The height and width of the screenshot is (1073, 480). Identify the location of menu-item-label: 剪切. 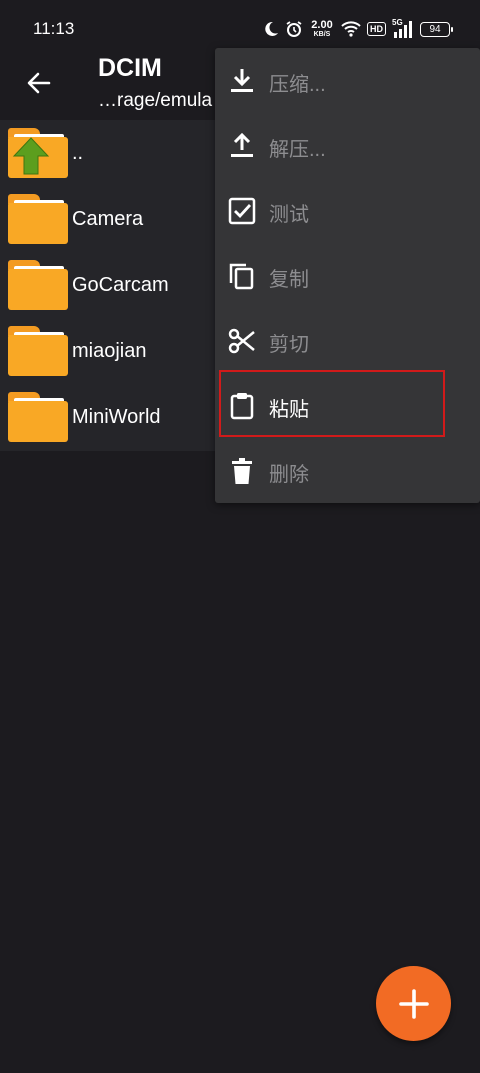
(289, 345).